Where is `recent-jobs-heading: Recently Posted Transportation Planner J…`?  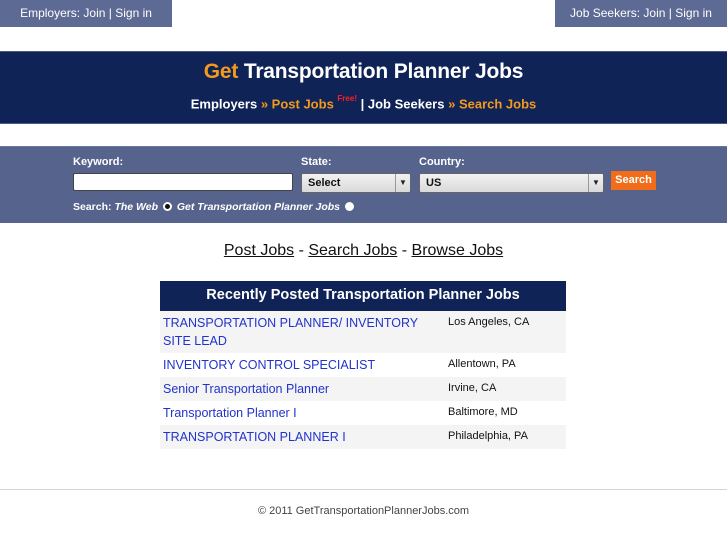 recent-jobs-heading: Recently Posted Transportation Planner J… is located at coordinates (363, 296).